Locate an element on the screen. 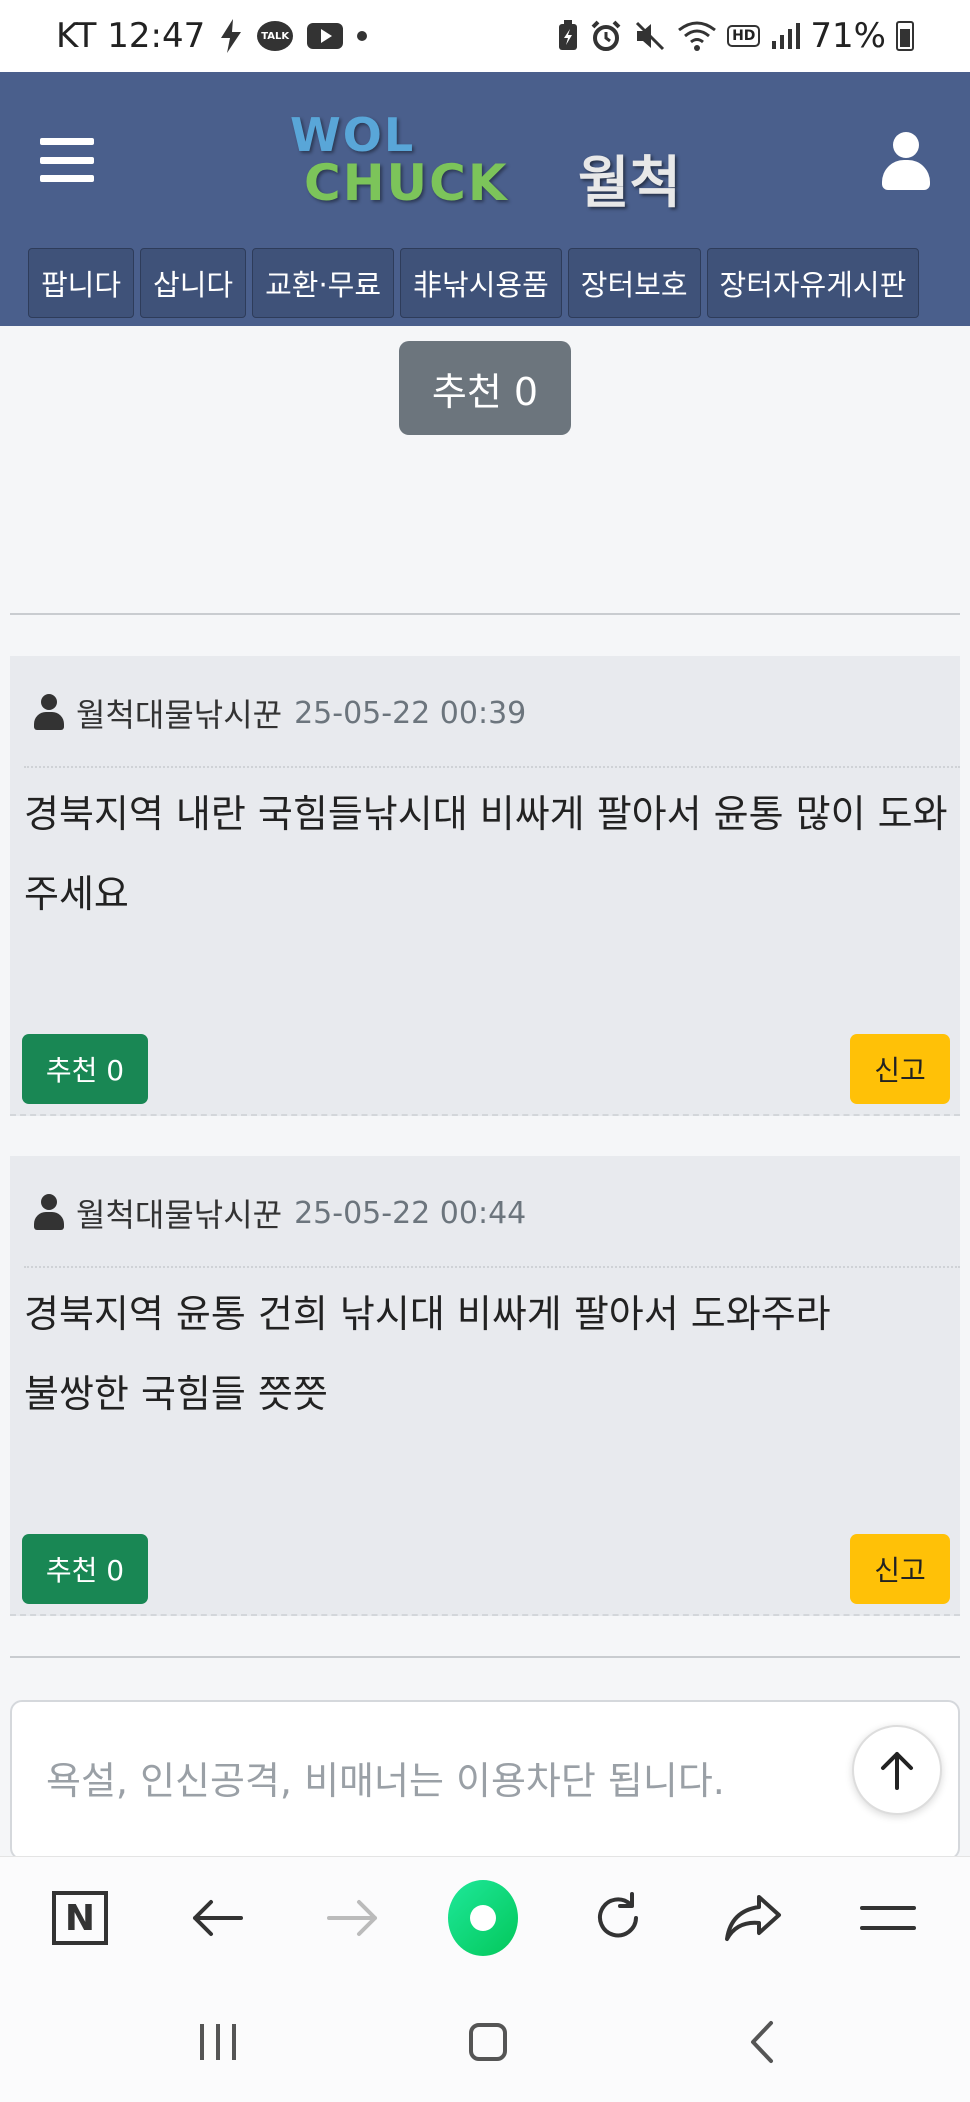  naver-icon: N is located at coordinates (80, 1918).